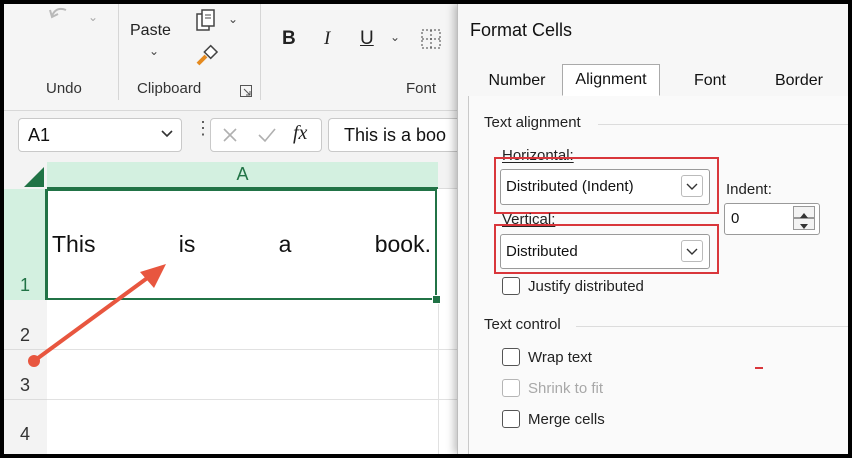 The width and height of the screenshot is (852, 458). I want to click on merge-cells-label: Merge cells, so click(566, 419).